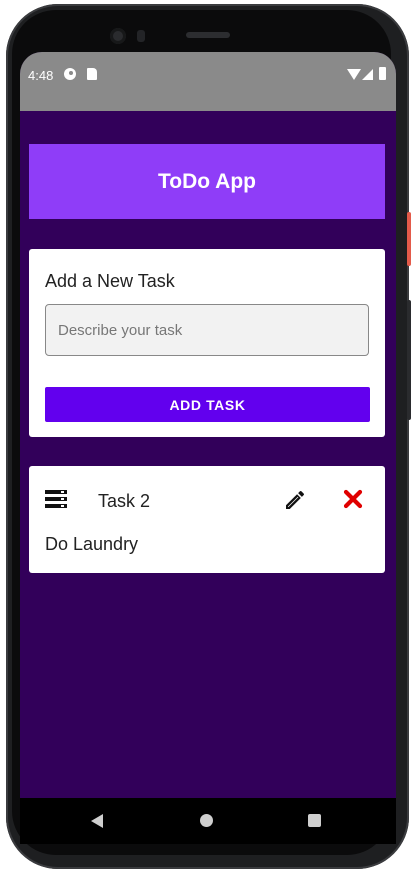 The width and height of the screenshot is (416, 873). I want to click on wifi-icon, so click(354, 74).